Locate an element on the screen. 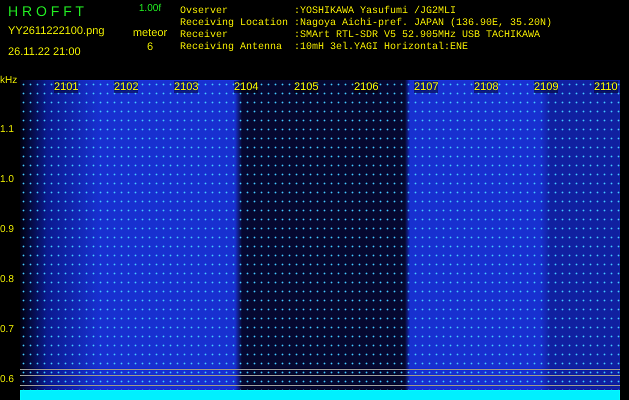  minute-label: 2108 is located at coordinates (486, 87).